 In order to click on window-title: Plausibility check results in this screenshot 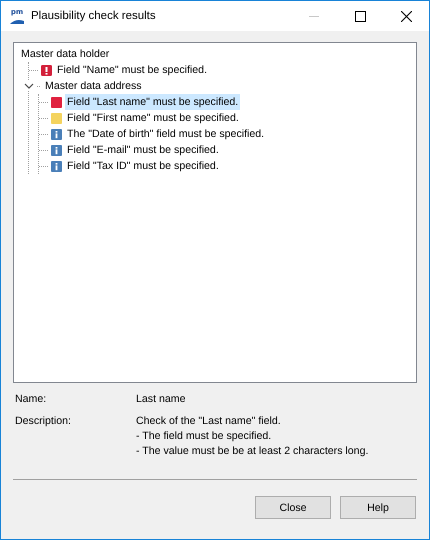, I will do `click(94, 16)`.